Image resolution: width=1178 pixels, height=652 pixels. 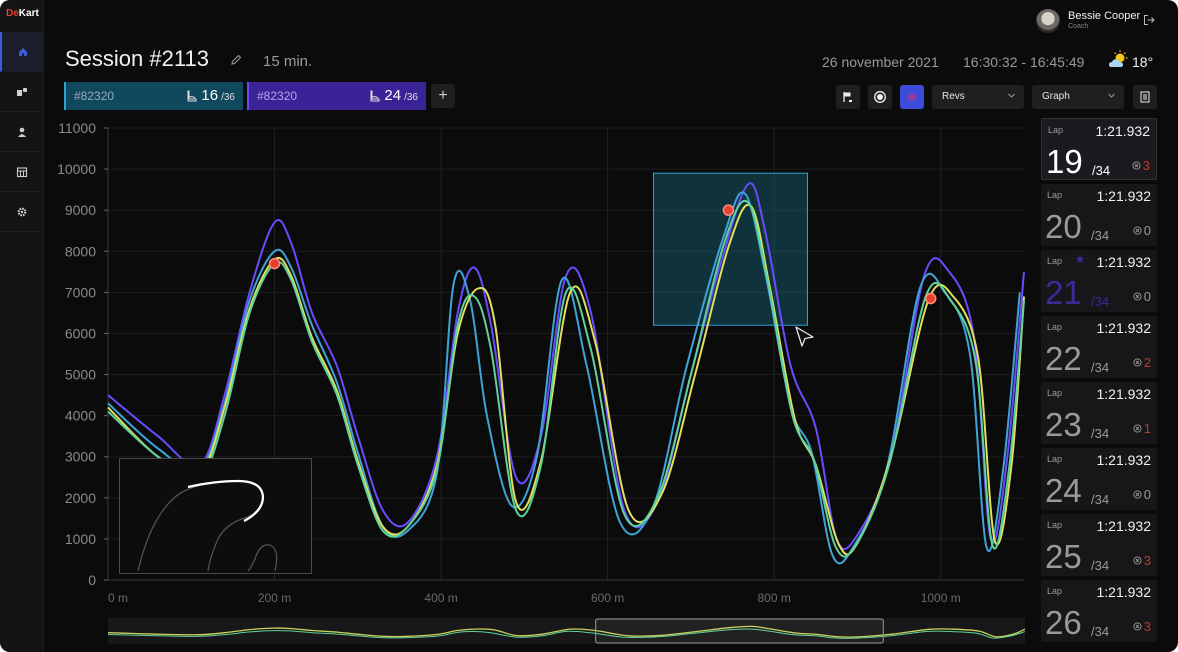 What do you see at coordinates (80, 457) in the screenshot?
I see `y-tick-label: 3000` at bounding box center [80, 457].